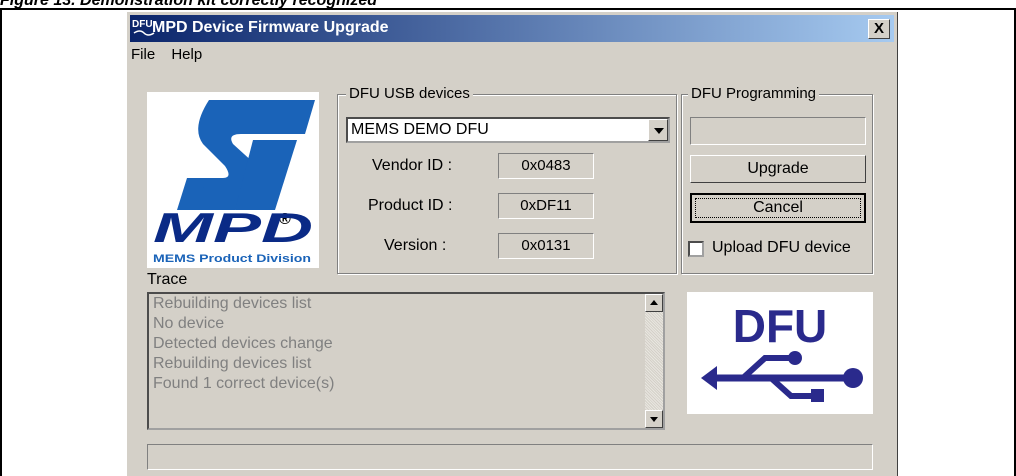 The height and width of the screenshot is (476, 1016). What do you see at coordinates (754, 93) in the screenshot?
I see `dfu-programming-label: DFU Programming` at bounding box center [754, 93].